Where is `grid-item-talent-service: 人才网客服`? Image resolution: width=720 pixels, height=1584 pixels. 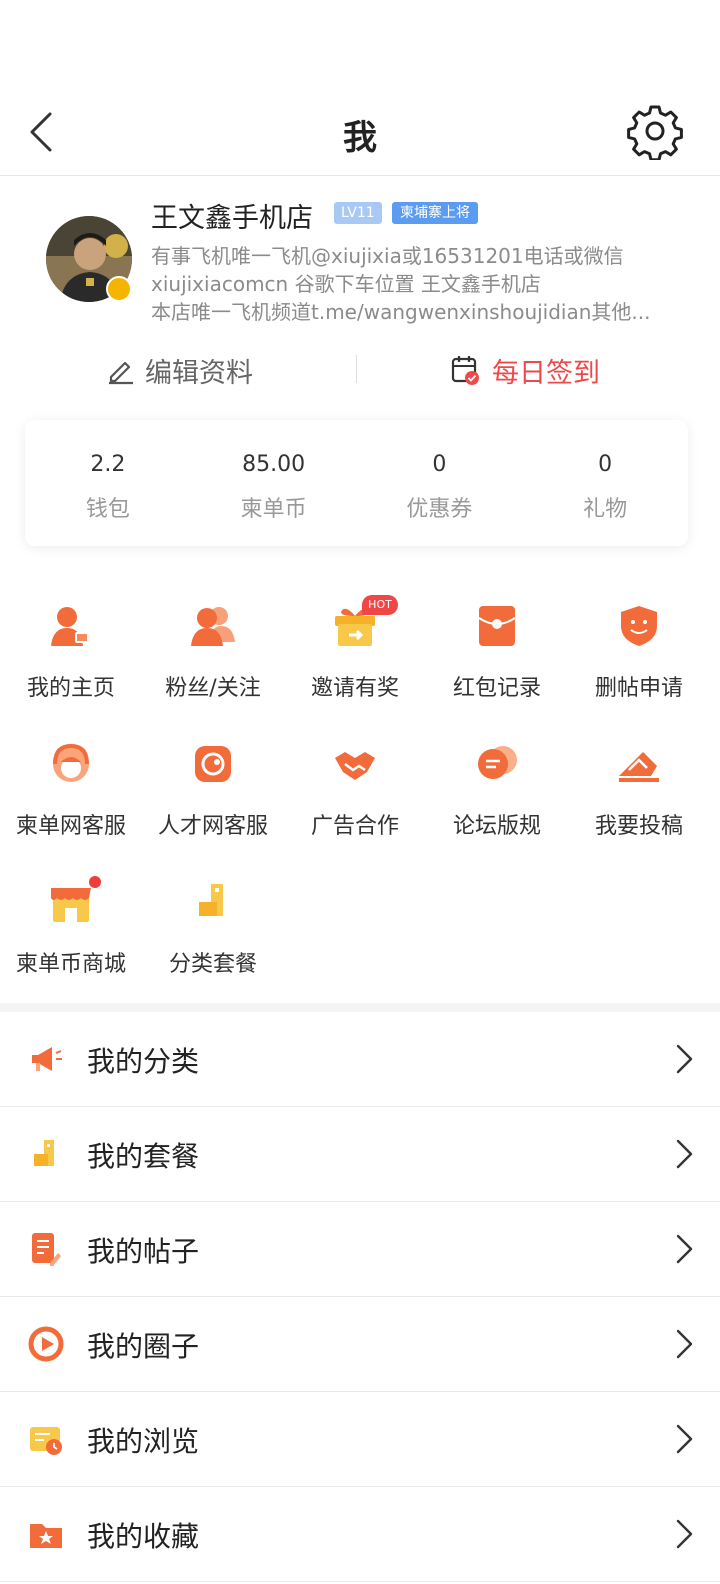 grid-item-talent-service: 人才网客服 is located at coordinates (213, 803).